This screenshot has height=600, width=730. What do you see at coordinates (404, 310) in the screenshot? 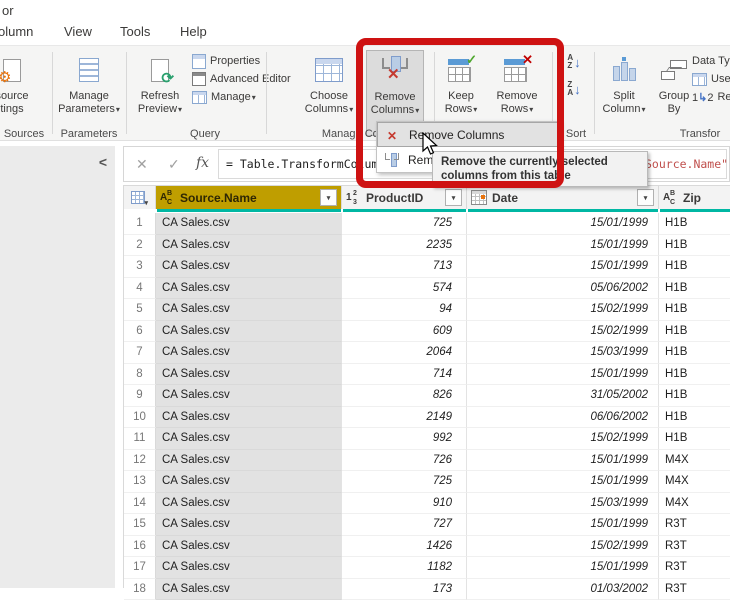
I see `cell-product-id: 94` at bounding box center [404, 310].